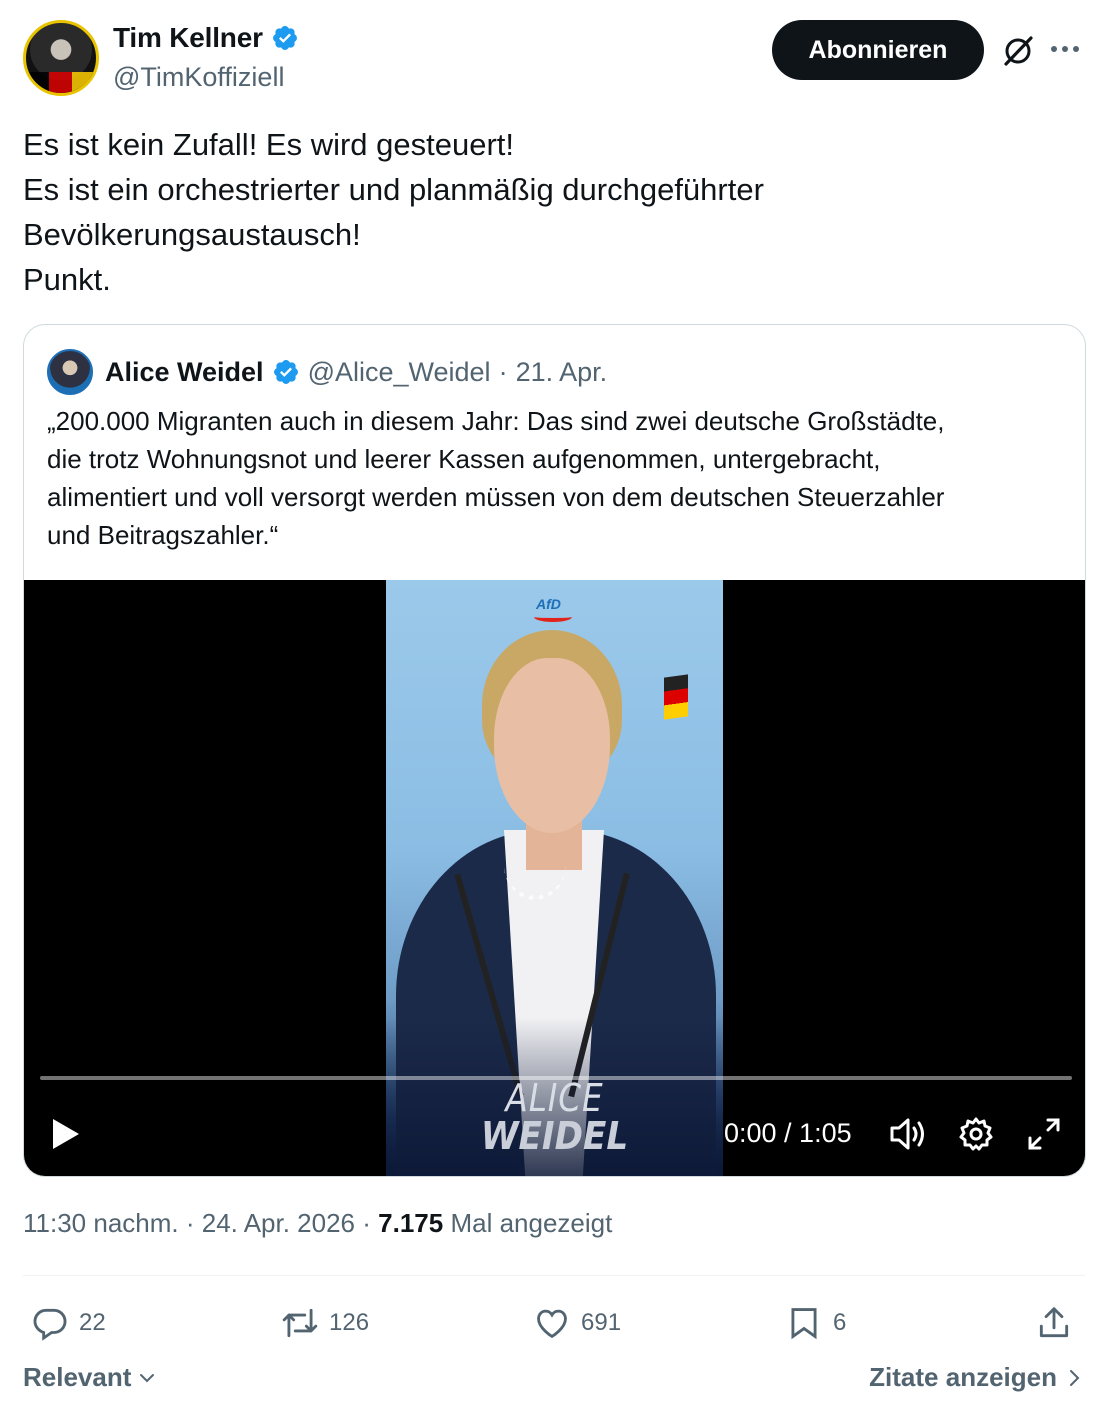 The image size is (1108, 1413). What do you see at coordinates (50, 1324) in the screenshot?
I see `reply-icon` at bounding box center [50, 1324].